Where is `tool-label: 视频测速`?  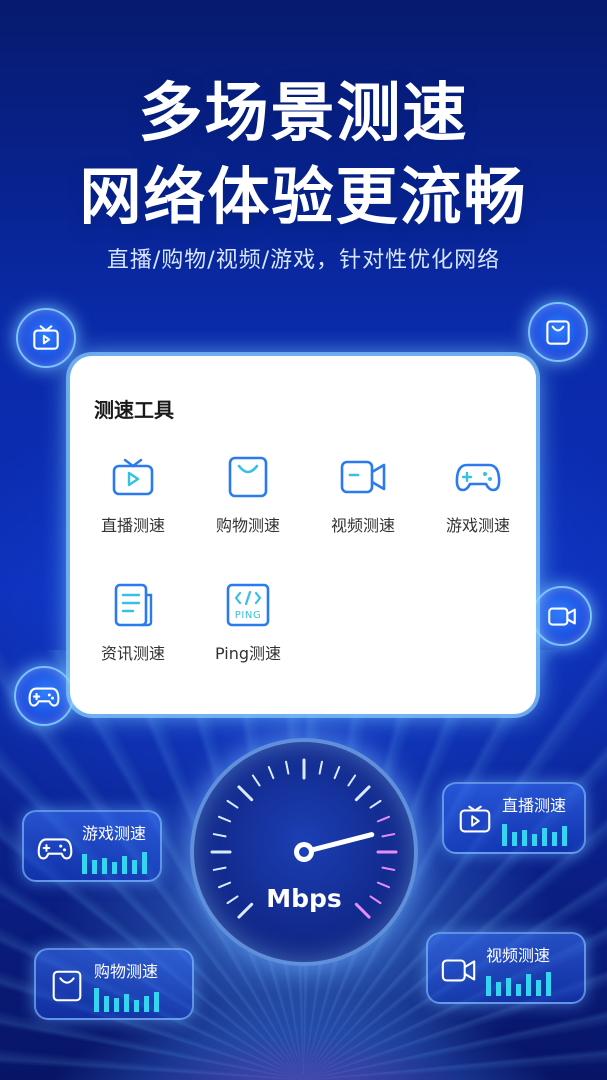
tool-label: 视频测速 is located at coordinates (362, 525).